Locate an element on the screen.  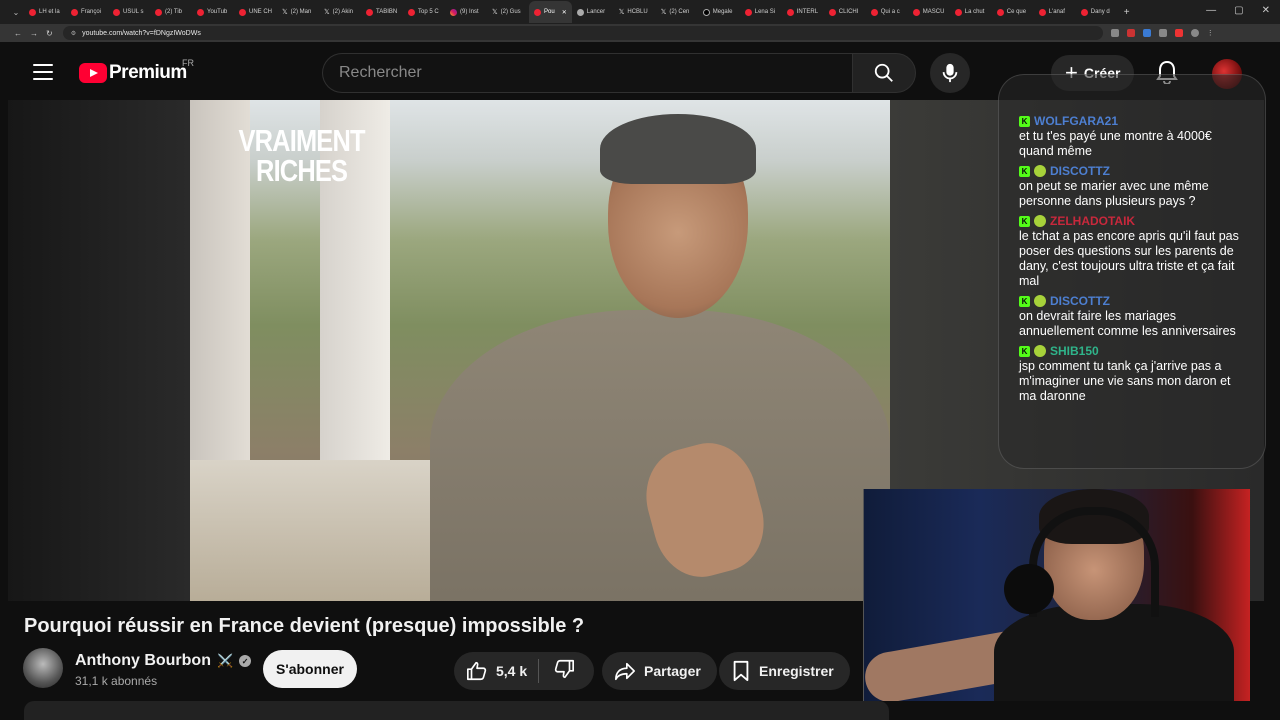
save-label: Enregistrer is located at coordinates (796, 671).